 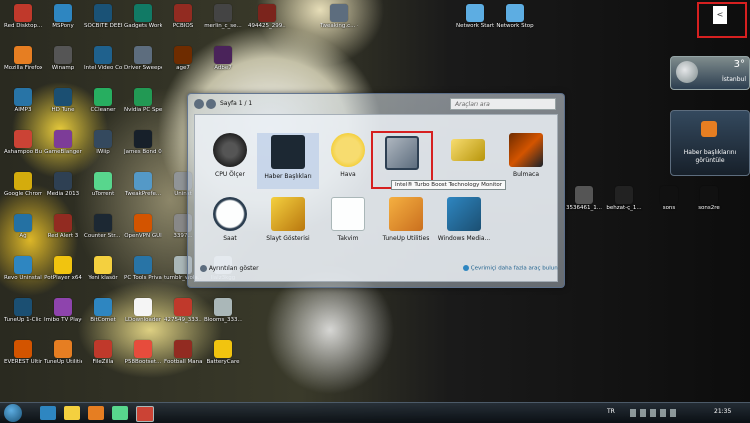 I want to click on desktop-icon: SOCBITE DEEBLR, so click(x=103, y=16).